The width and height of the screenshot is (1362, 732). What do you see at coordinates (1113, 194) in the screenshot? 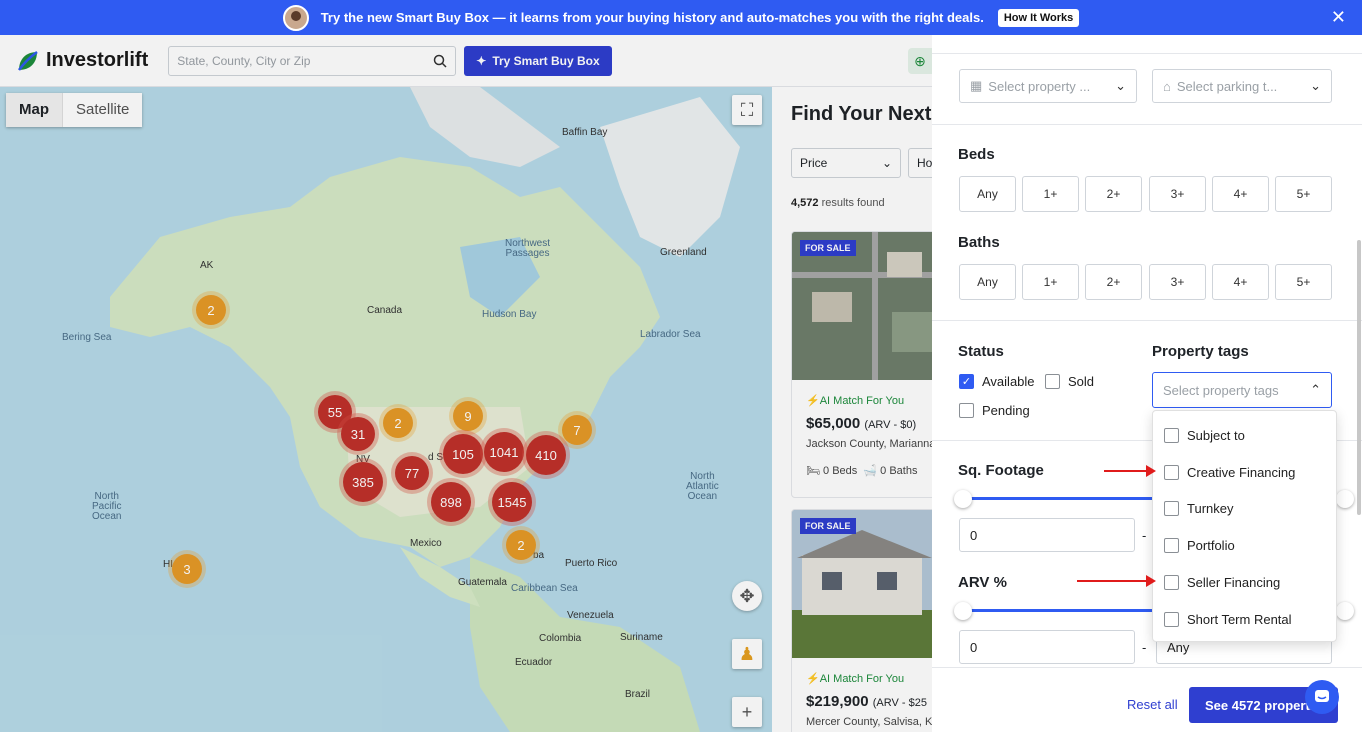
I see `beds-2plus: 2+` at bounding box center [1113, 194].